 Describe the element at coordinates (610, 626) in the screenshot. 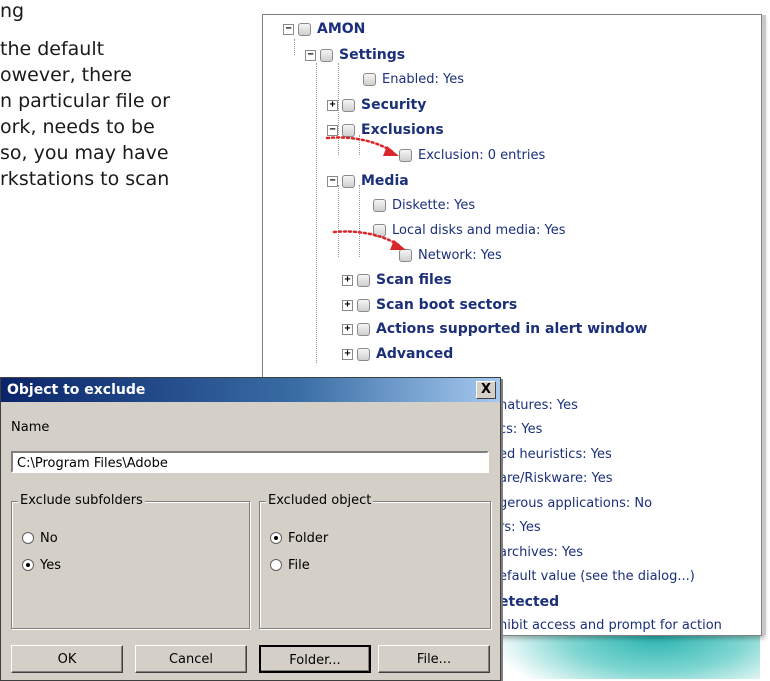

I see `tree-node-partial: hibit access and prompt for action` at that location.